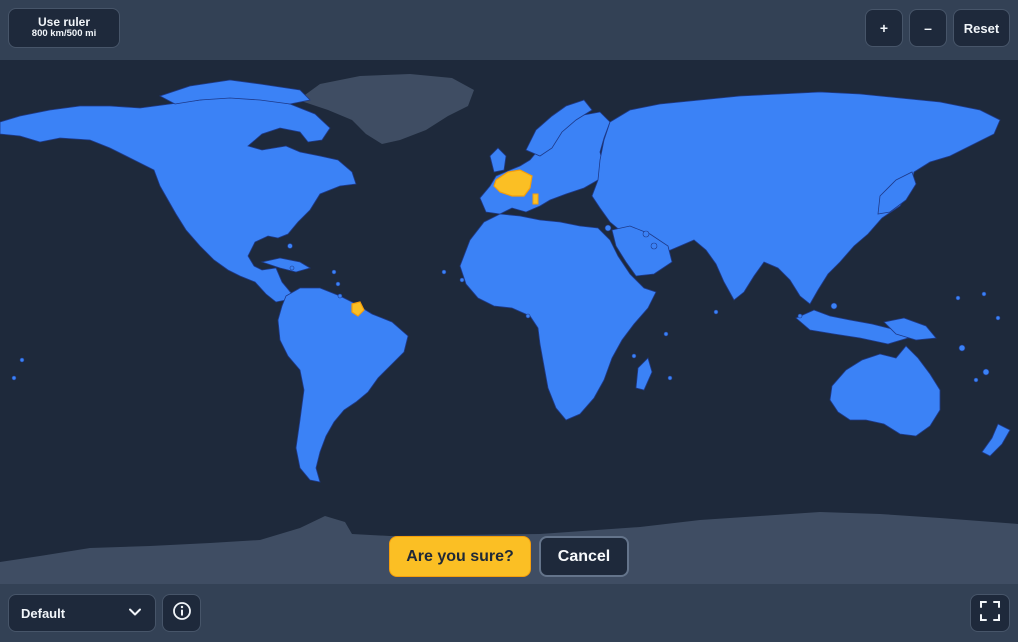 The image size is (1018, 642). I want to click on ruler-button: Use ruler 800 km/500 mi, so click(64, 28).